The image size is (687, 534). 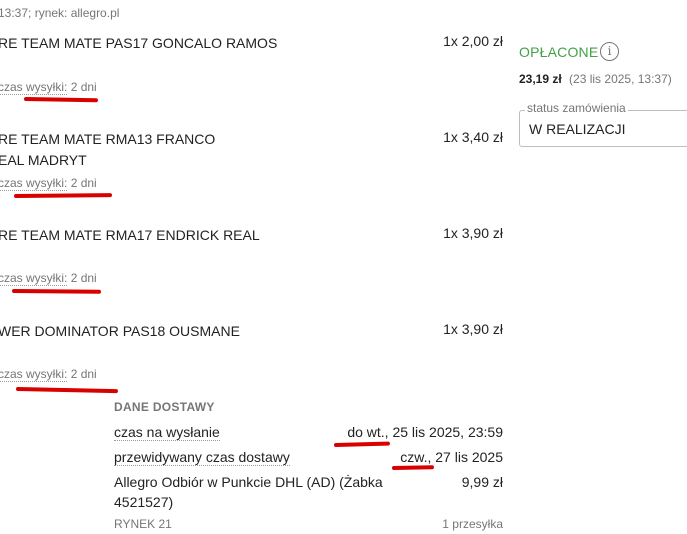 What do you see at coordinates (107, 139) in the screenshot?
I see `item-name: RE TEAM MATE RMA13 FRANCO` at bounding box center [107, 139].